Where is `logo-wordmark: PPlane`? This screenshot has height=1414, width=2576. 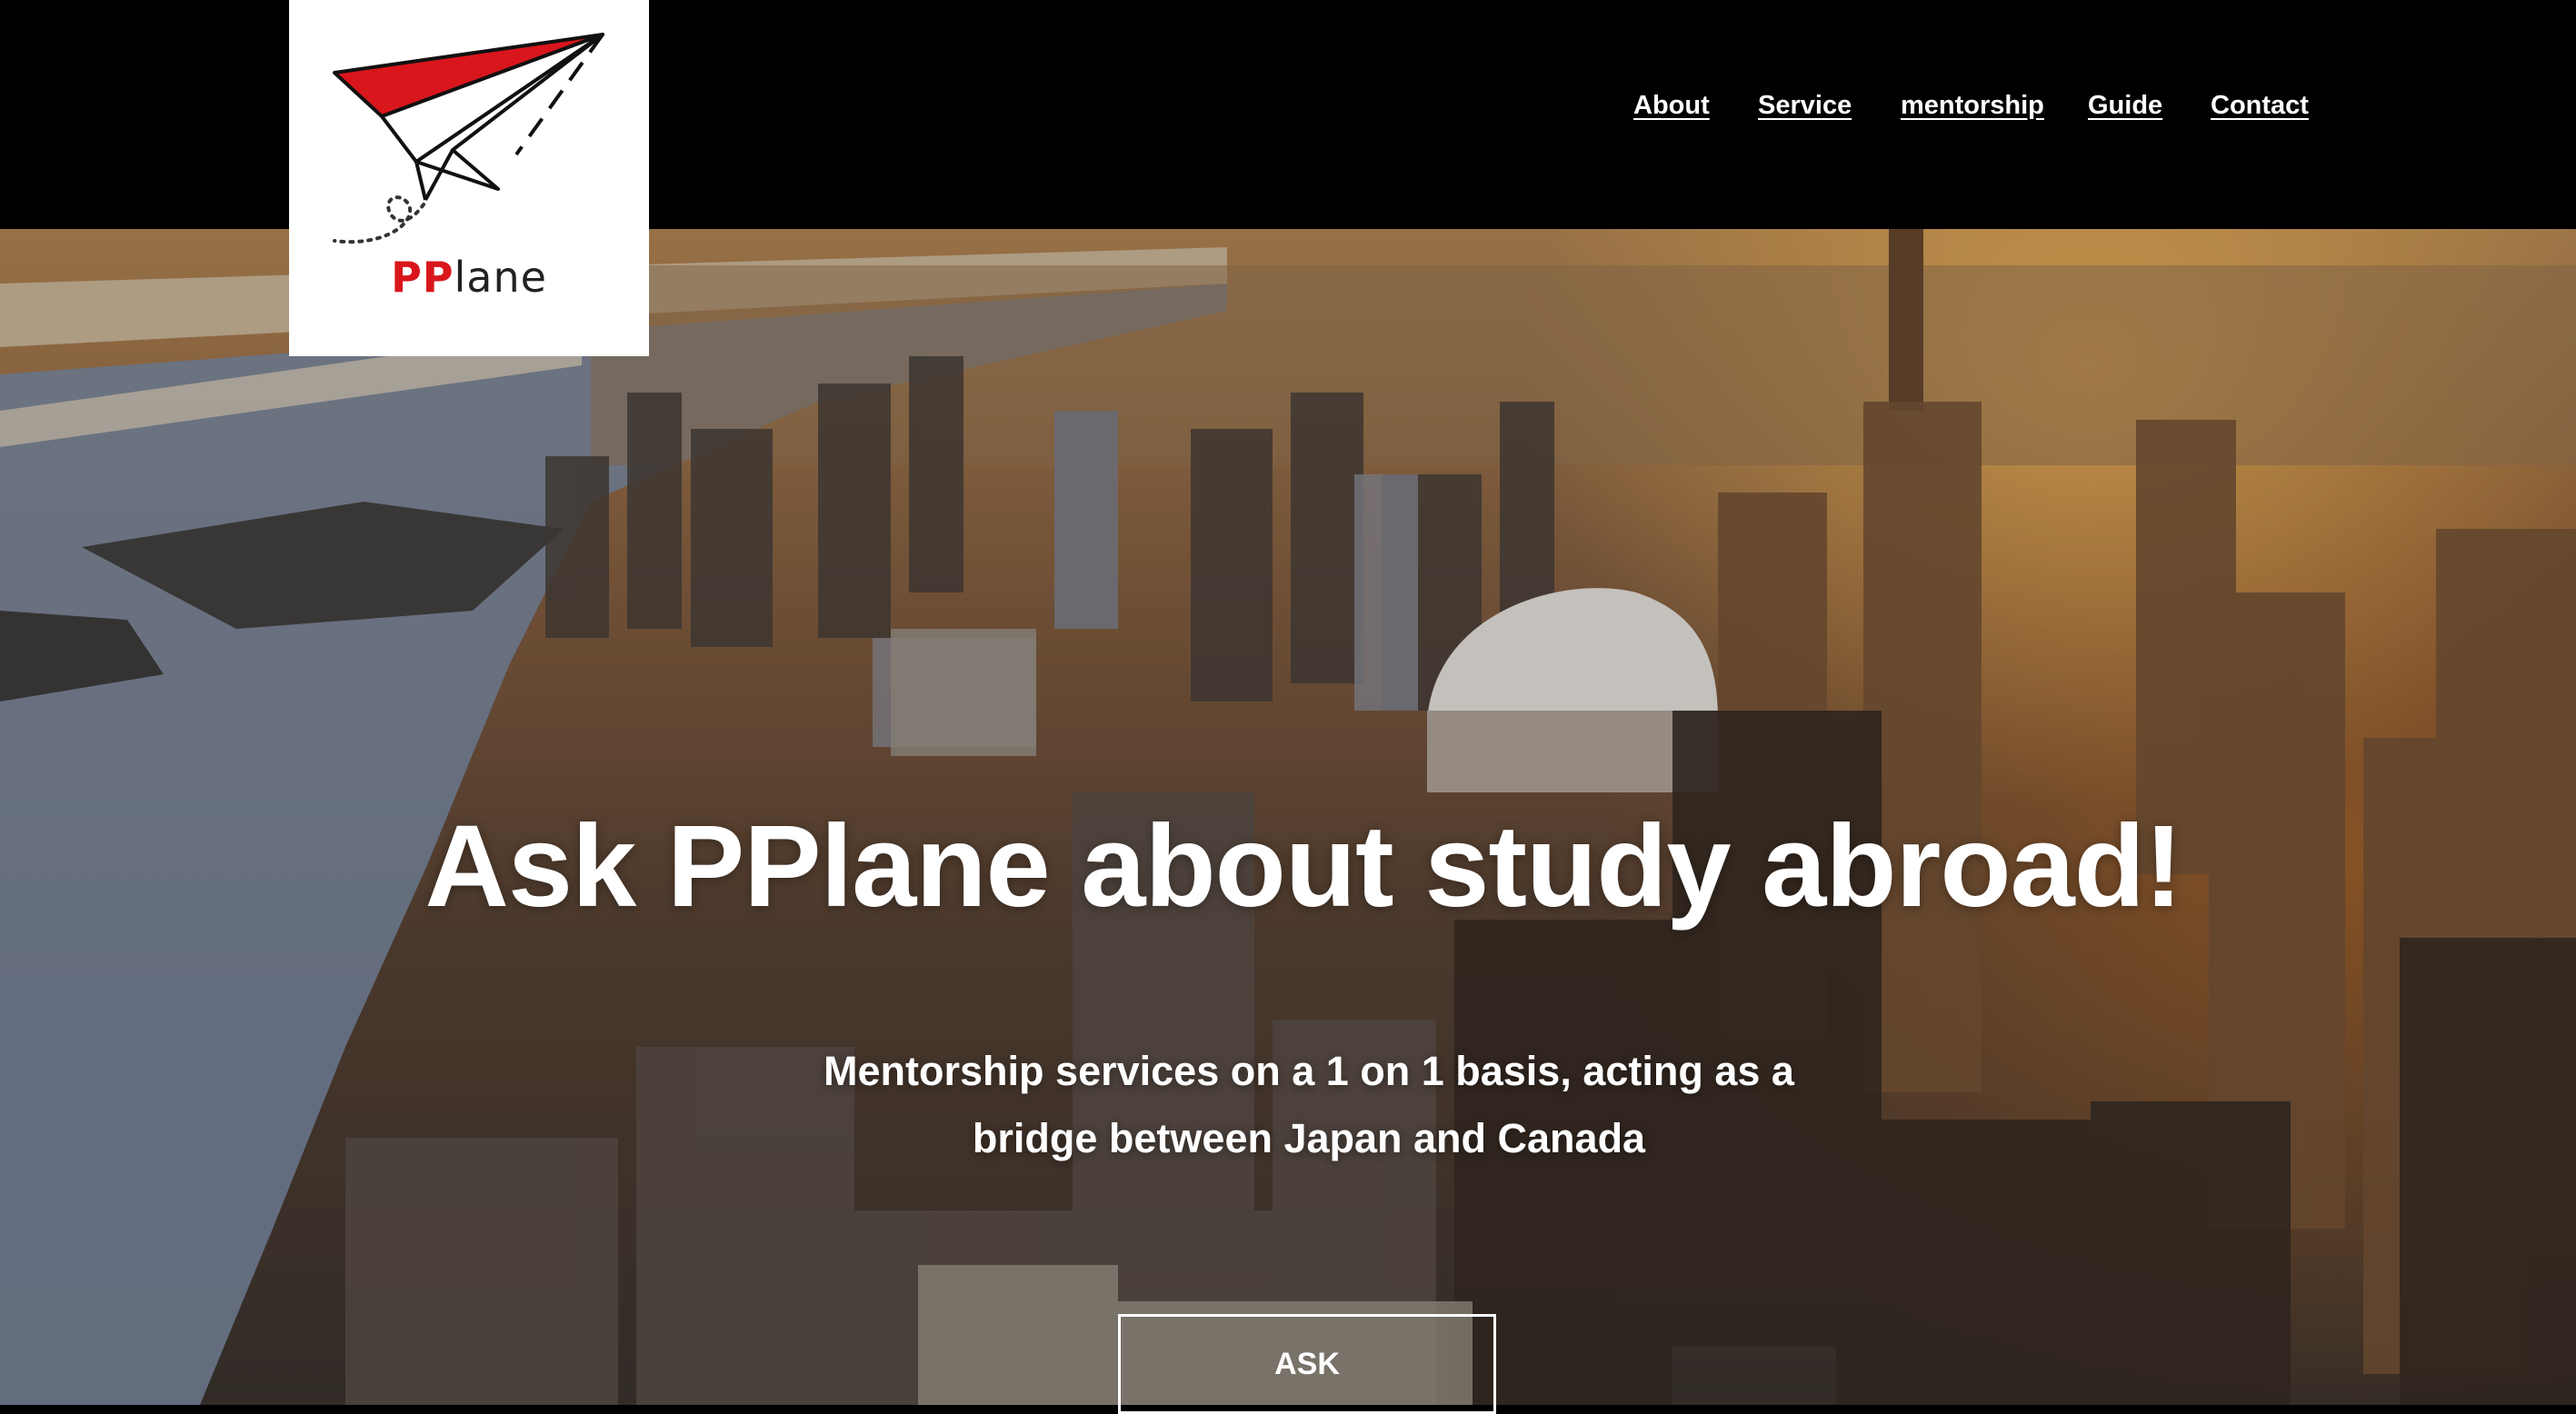
logo-wordmark: PPlane is located at coordinates (469, 277).